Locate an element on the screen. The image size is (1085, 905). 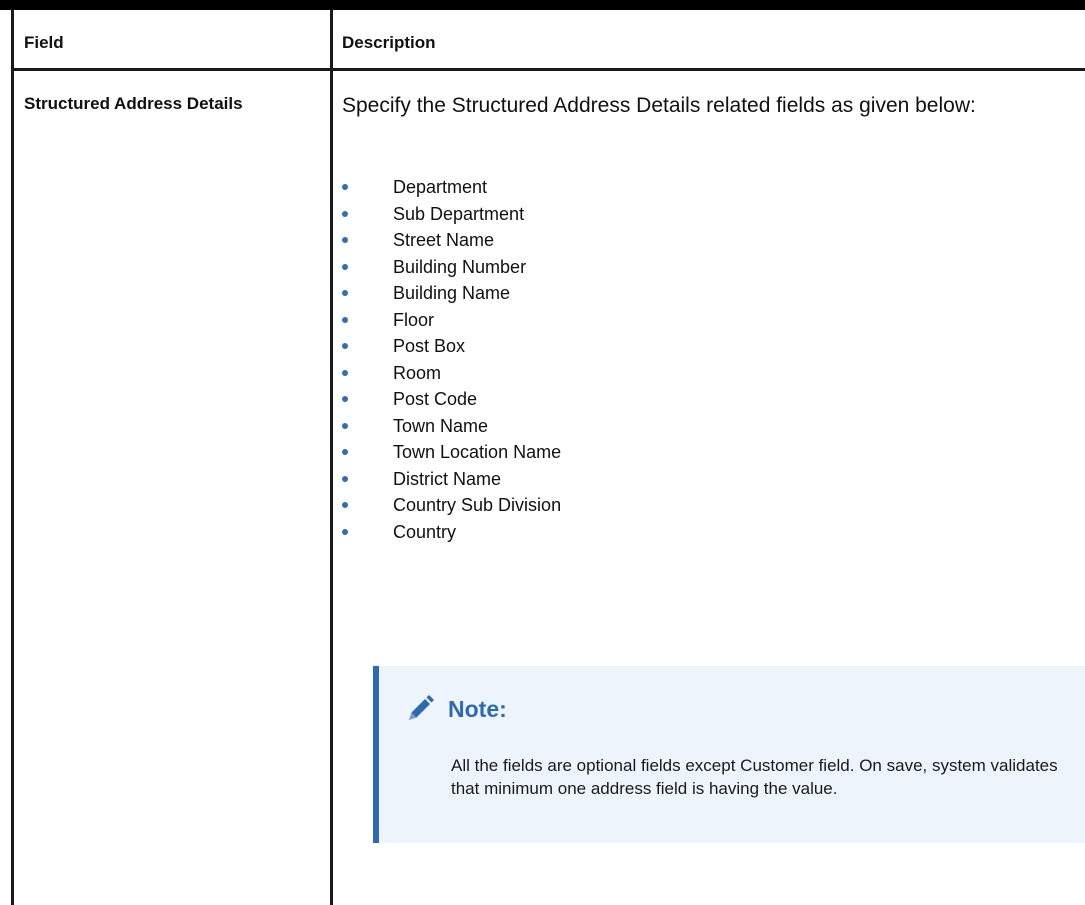
list-item-label: Town Name is located at coordinates (441, 425).